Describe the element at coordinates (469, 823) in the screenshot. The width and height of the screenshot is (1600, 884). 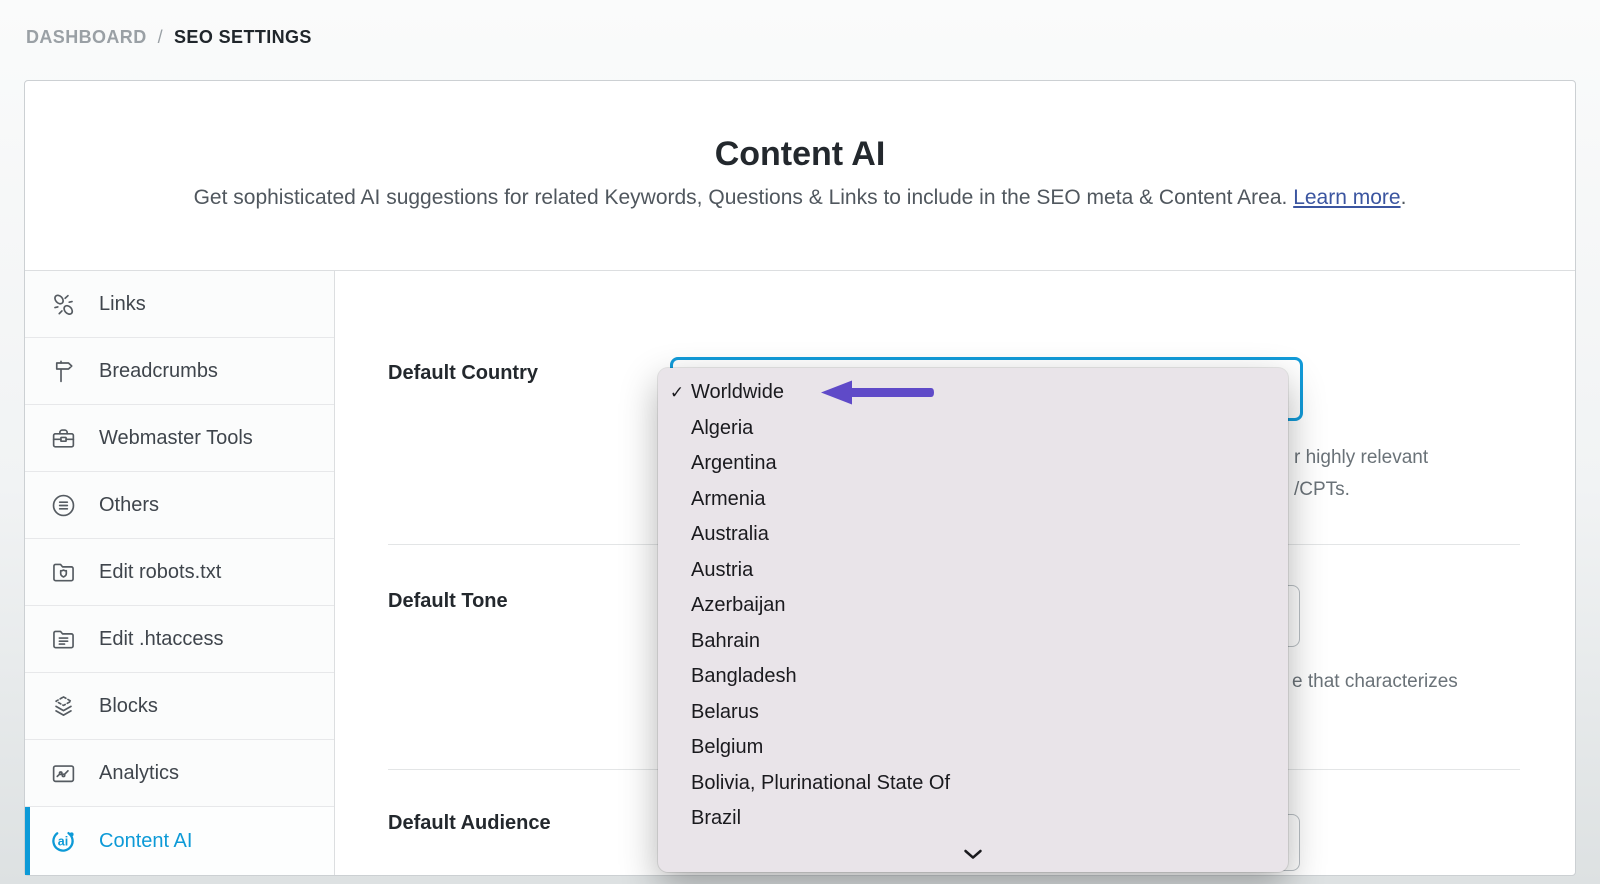
I see `default-audience-label: Default Audience` at that location.